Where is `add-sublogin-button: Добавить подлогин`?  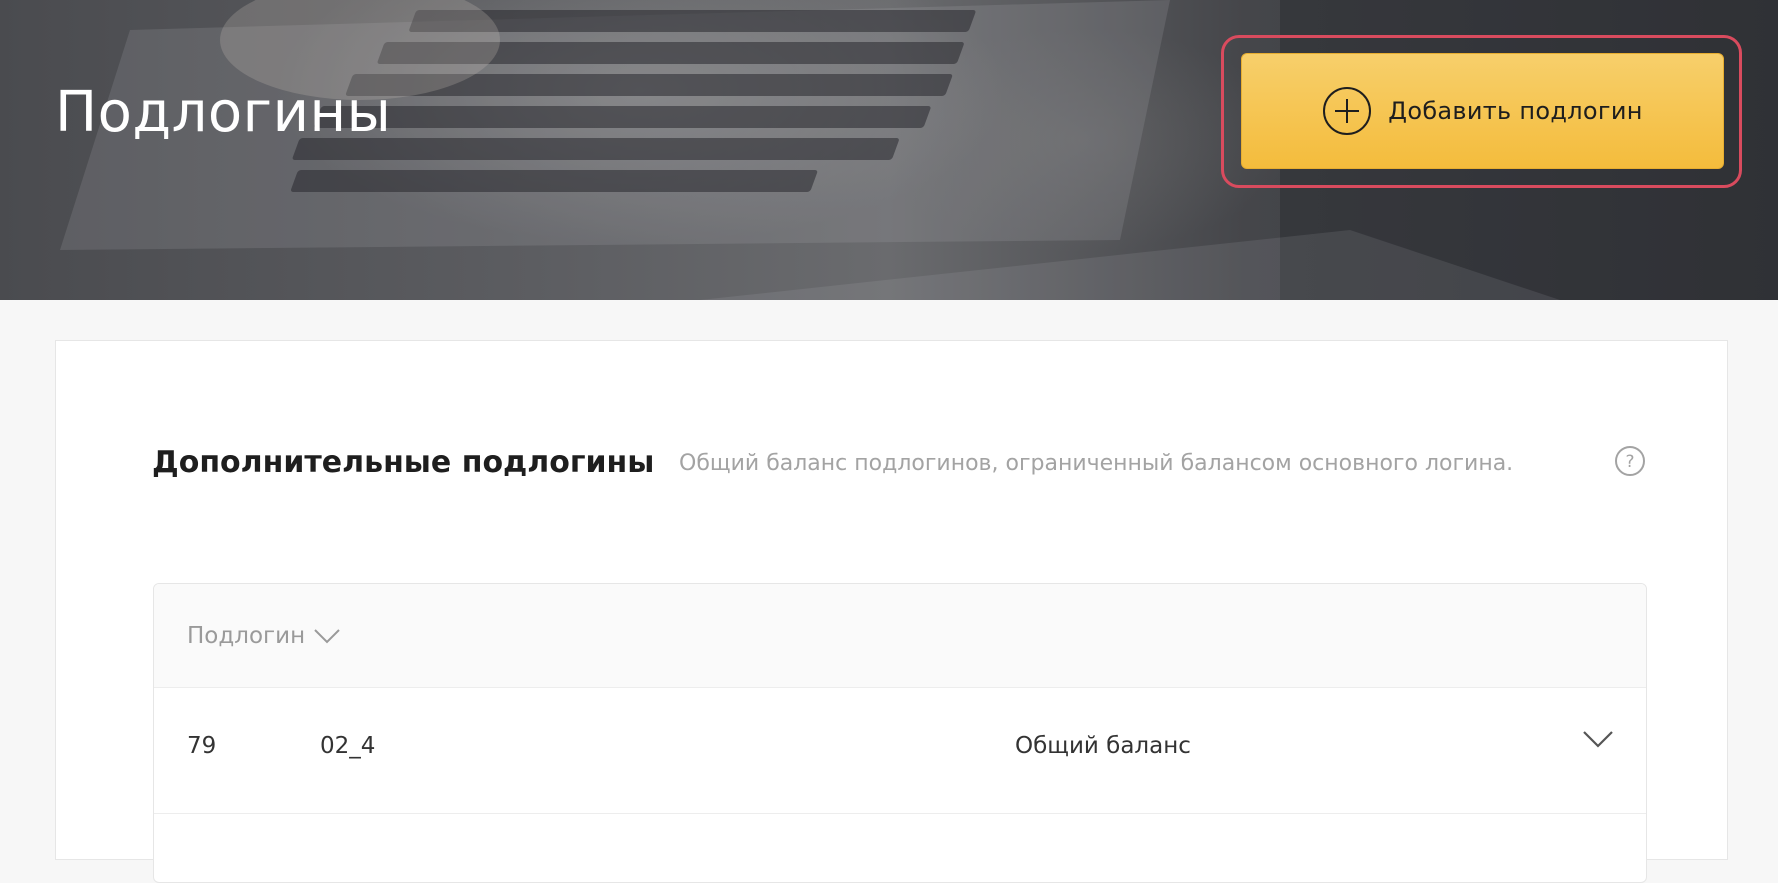
add-sublogin-button: Добавить подлогин is located at coordinates (1482, 111).